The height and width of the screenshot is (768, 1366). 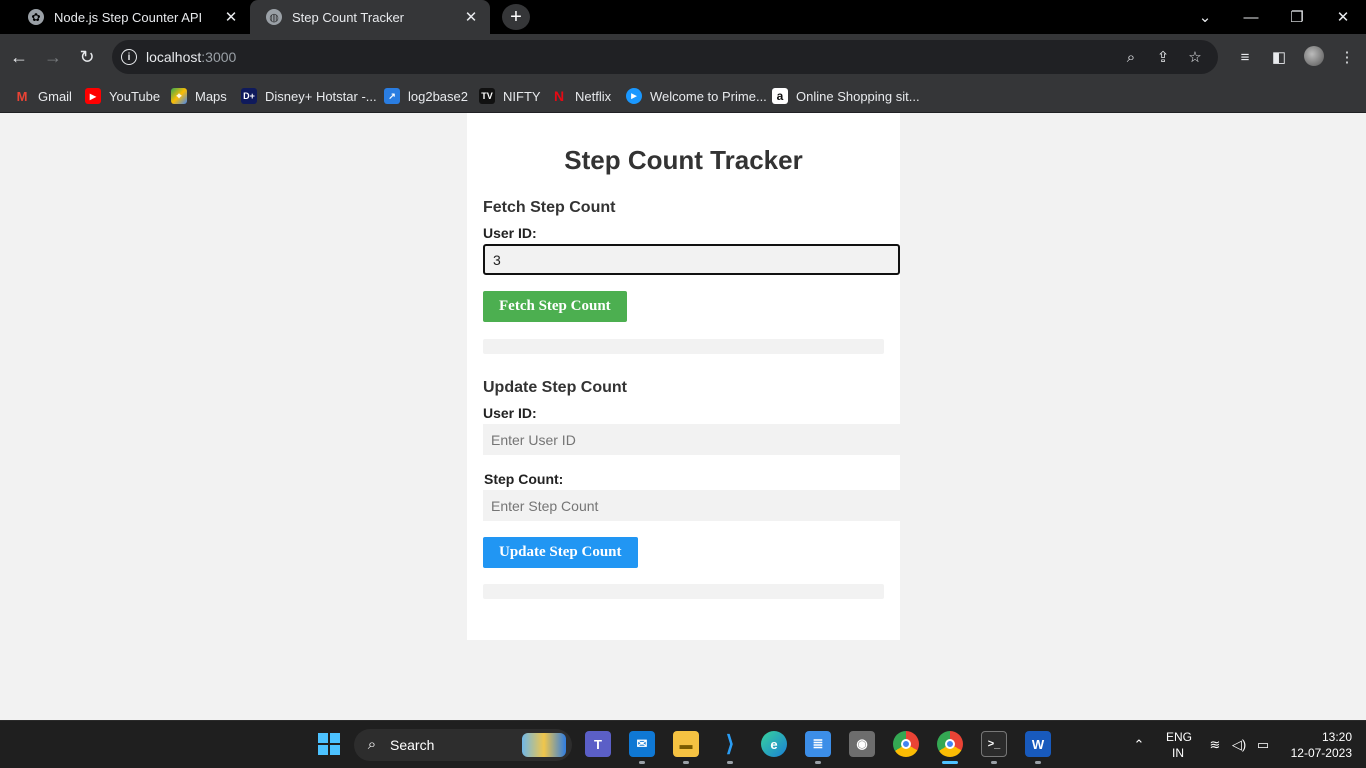 I want to click on hotstar-icon: D+, so click(x=249, y=96).